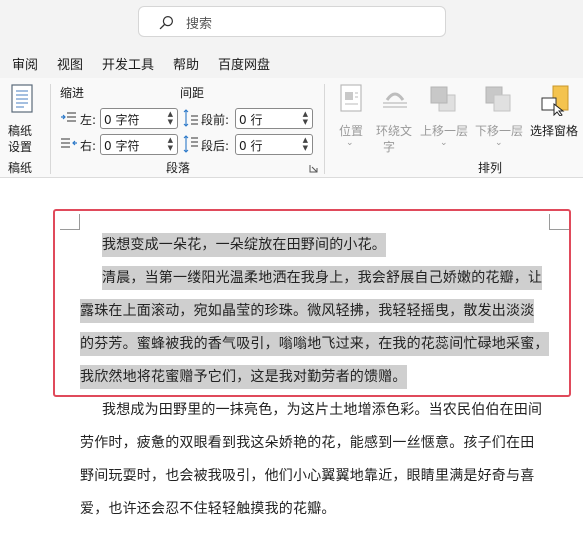 The image size is (583, 546). What do you see at coordinates (307, 443) in the screenshot?
I see `paragraph-3-line: 劳作时，疲惫的双眼看到我这朵娇艳的花，能感到一丝惬意。孩子们在田` at bounding box center [307, 443].